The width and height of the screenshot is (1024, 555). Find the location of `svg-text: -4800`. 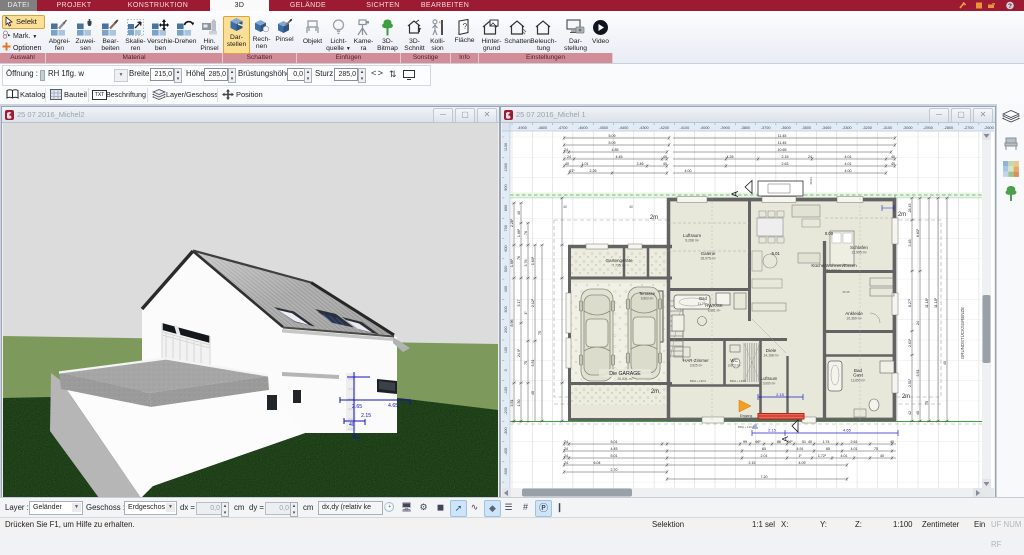

svg-text: -4800 is located at coordinates (542, 128).